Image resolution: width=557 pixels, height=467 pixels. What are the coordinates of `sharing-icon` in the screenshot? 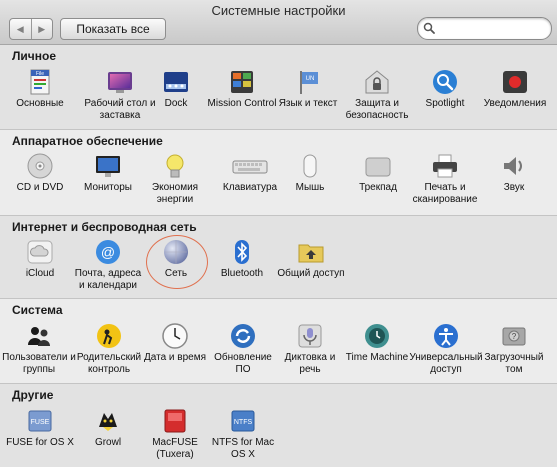 It's located at (311, 252).